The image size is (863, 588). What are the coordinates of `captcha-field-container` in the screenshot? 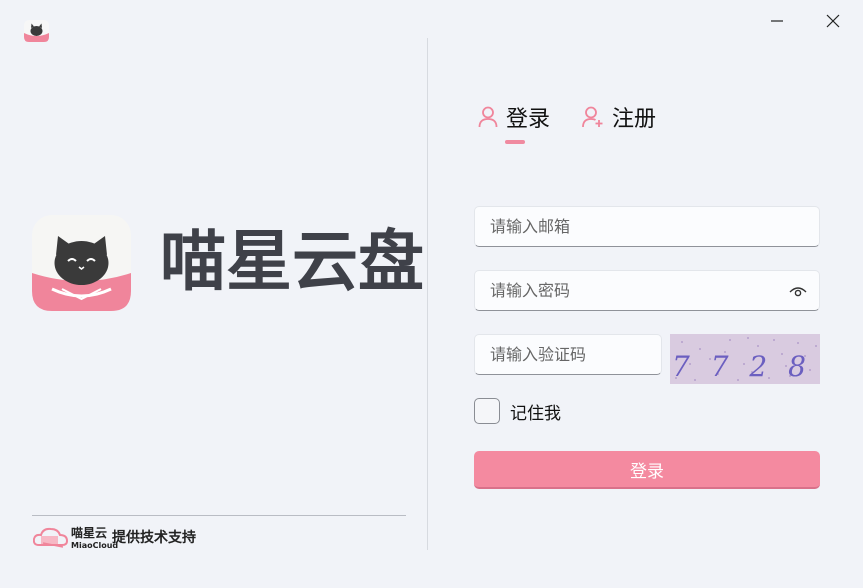 It's located at (568, 354).